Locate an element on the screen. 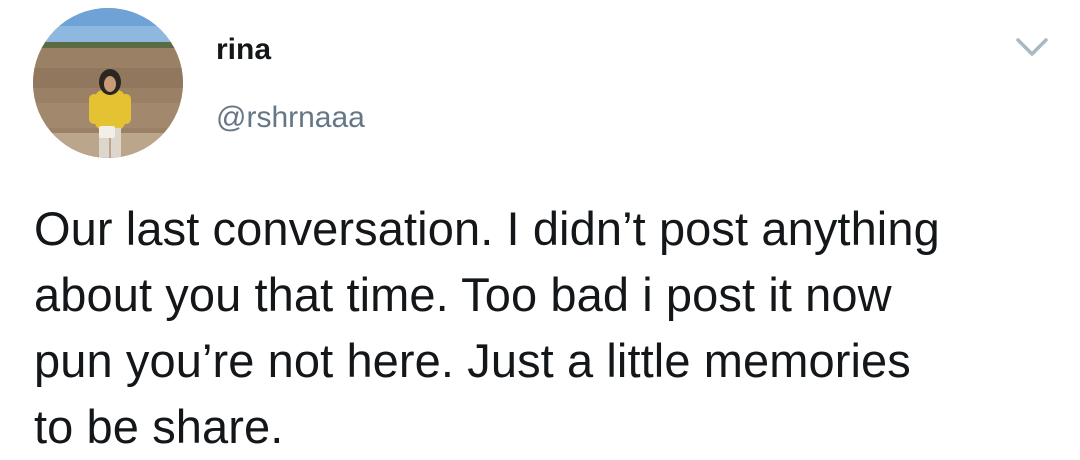 The height and width of the screenshot is (460, 1080). avatar is located at coordinates (108, 83).